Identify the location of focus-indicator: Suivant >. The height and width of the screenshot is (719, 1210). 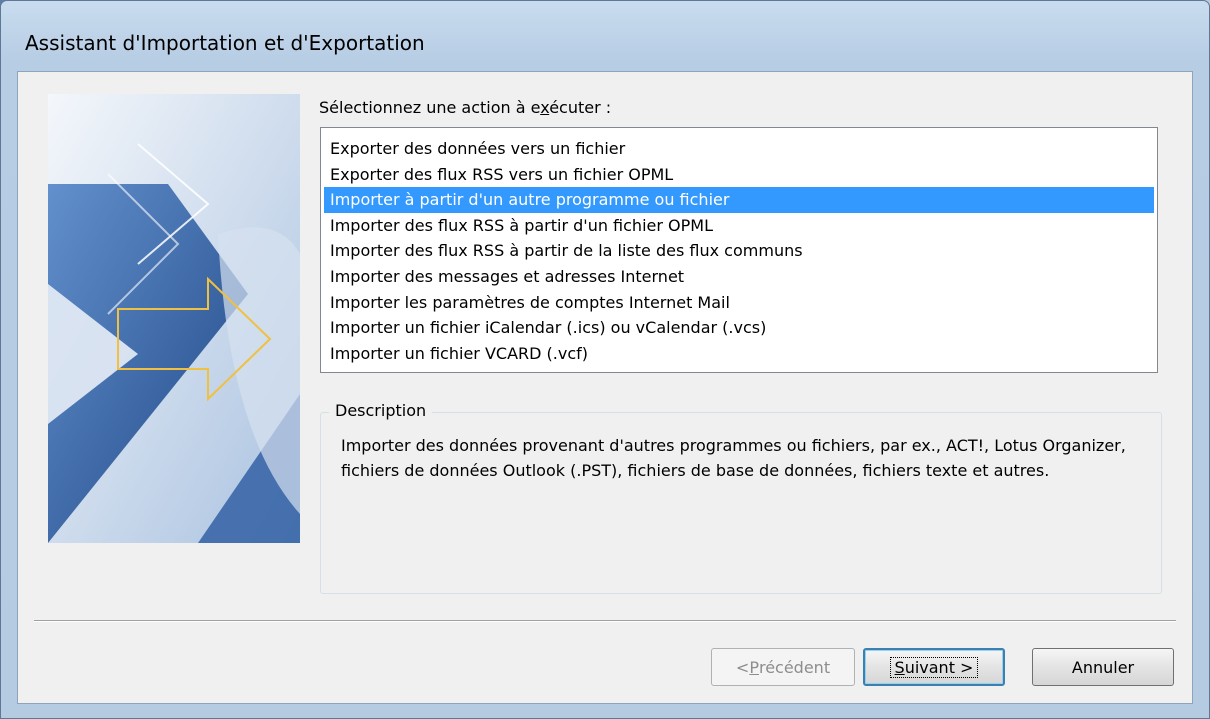
(934, 667).